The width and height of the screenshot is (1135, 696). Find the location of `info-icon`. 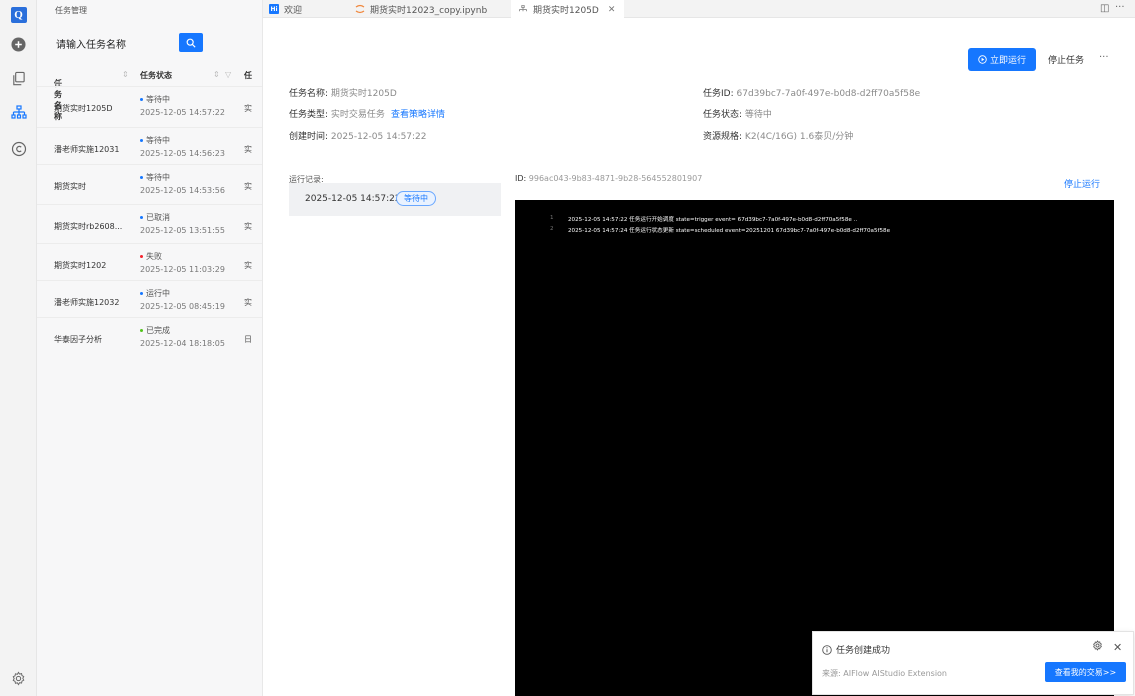

info-icon is located at coordinates (827, 649).